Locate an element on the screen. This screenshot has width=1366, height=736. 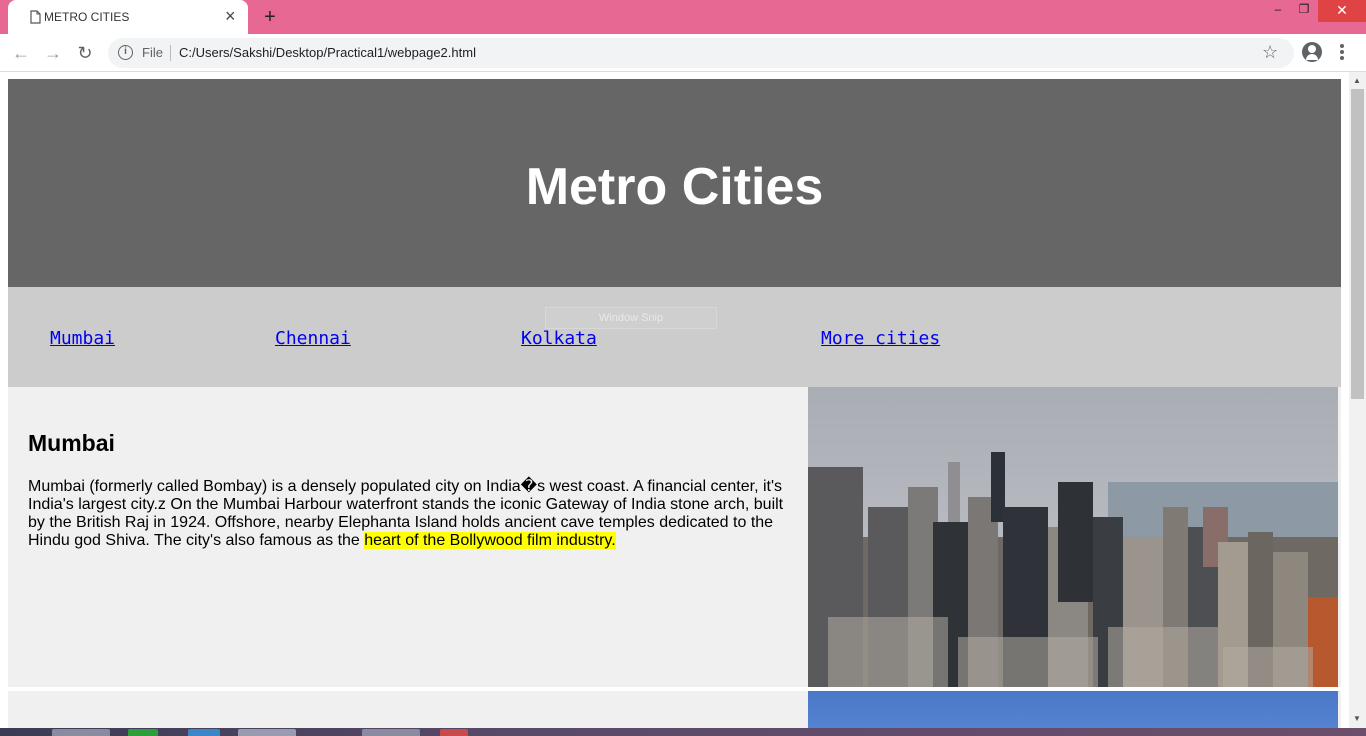
new-tab-button: + is located at coordinates (270, 17).